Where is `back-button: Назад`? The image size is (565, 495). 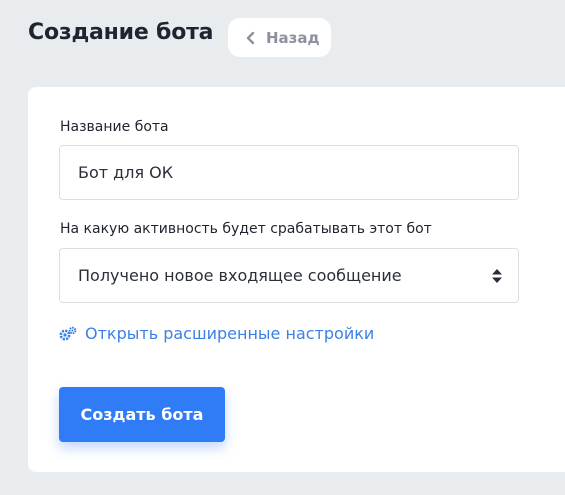
back-button: Назад is located at coordinates (279, 37).